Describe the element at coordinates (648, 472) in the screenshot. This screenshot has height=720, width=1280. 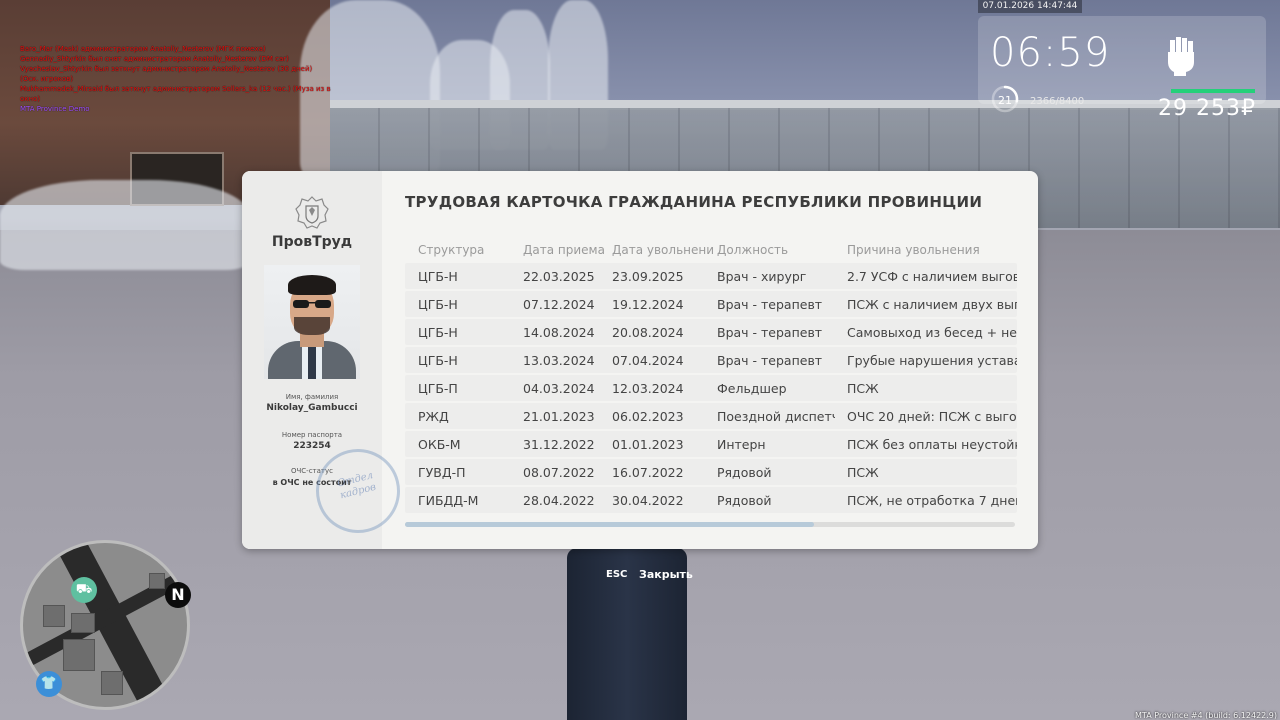
I see `table-cell: 16.07.2022` at that location.